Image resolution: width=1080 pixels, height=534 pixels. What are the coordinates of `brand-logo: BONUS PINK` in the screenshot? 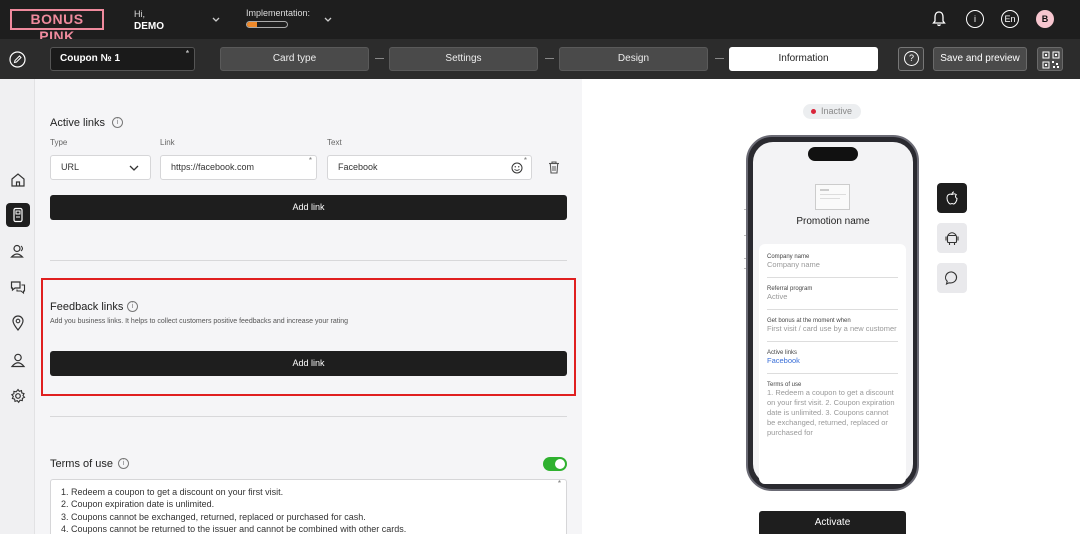 It's located at (57, 26).